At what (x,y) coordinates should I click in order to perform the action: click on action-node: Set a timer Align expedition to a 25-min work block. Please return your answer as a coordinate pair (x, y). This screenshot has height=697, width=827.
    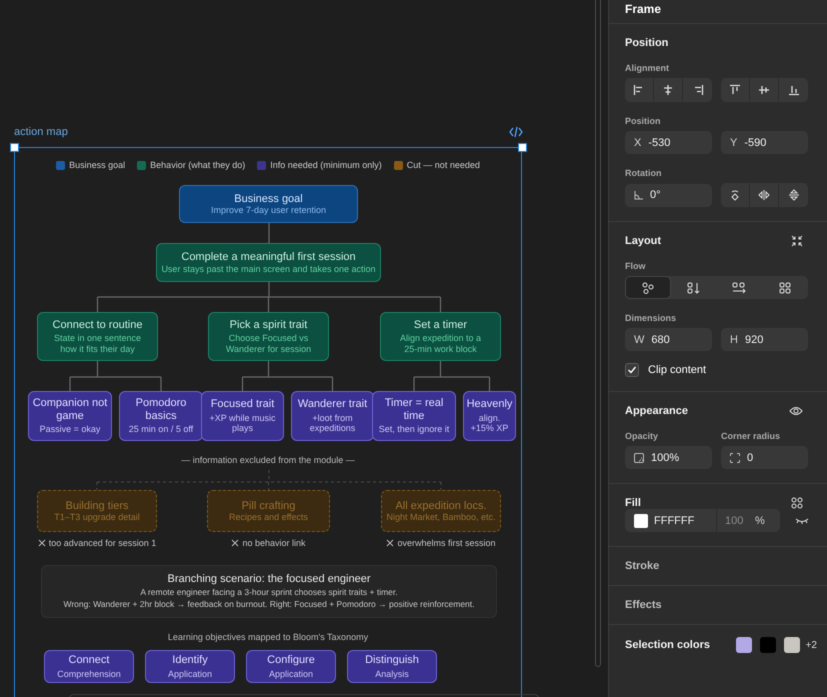
    Looking at the image, I should click on (440, 336).